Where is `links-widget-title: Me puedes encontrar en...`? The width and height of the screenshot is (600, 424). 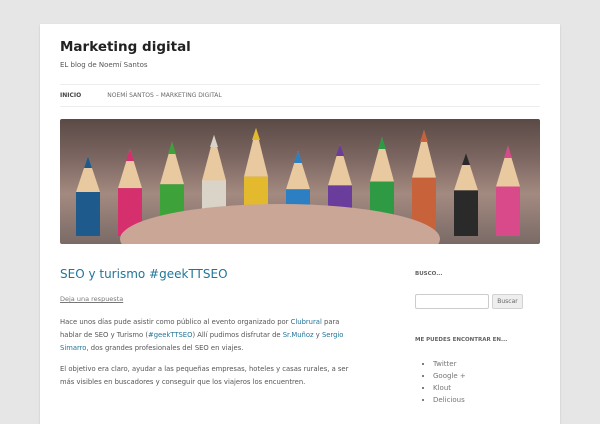 links-widget-title: Me puedes encontrar en... is located at coordinates (461, 340).